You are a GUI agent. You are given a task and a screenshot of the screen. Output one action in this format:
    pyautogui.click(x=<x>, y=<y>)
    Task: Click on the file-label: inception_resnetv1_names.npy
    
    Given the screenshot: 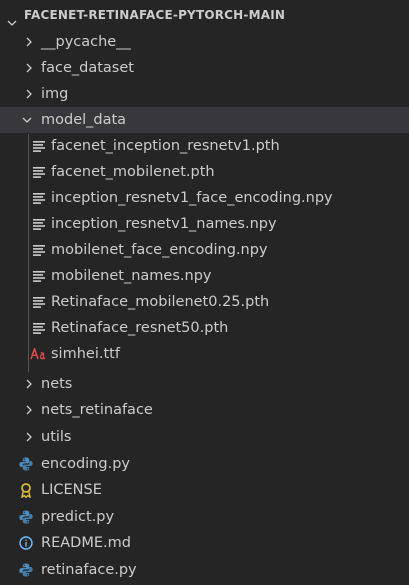 What is the action you would take?
    pyautogui.click(x=164, y=224)
    